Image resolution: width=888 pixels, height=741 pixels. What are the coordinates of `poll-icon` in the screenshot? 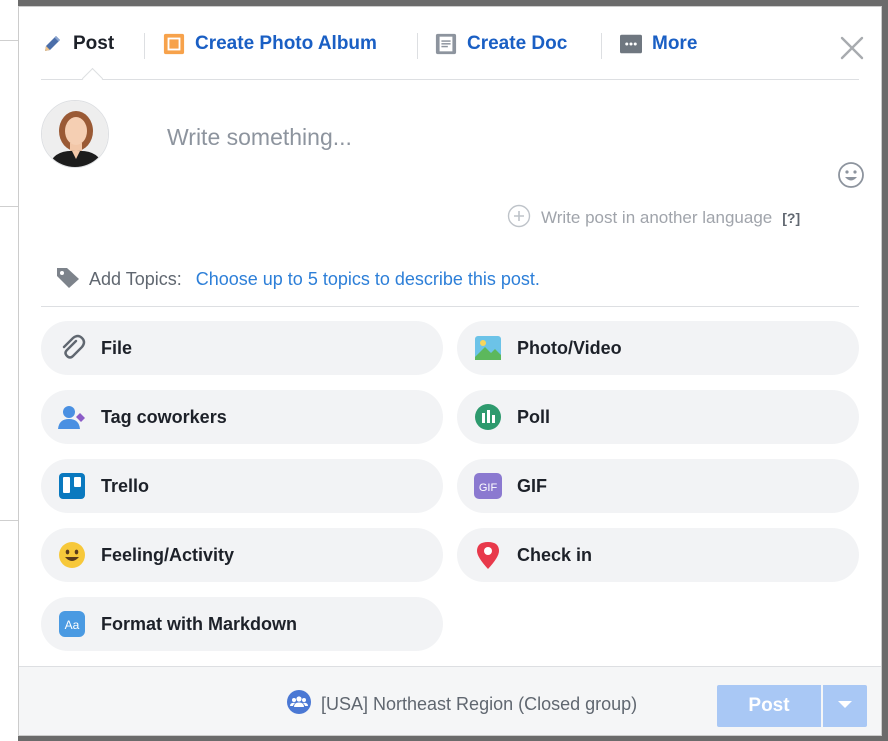 It's located at (488, 417).